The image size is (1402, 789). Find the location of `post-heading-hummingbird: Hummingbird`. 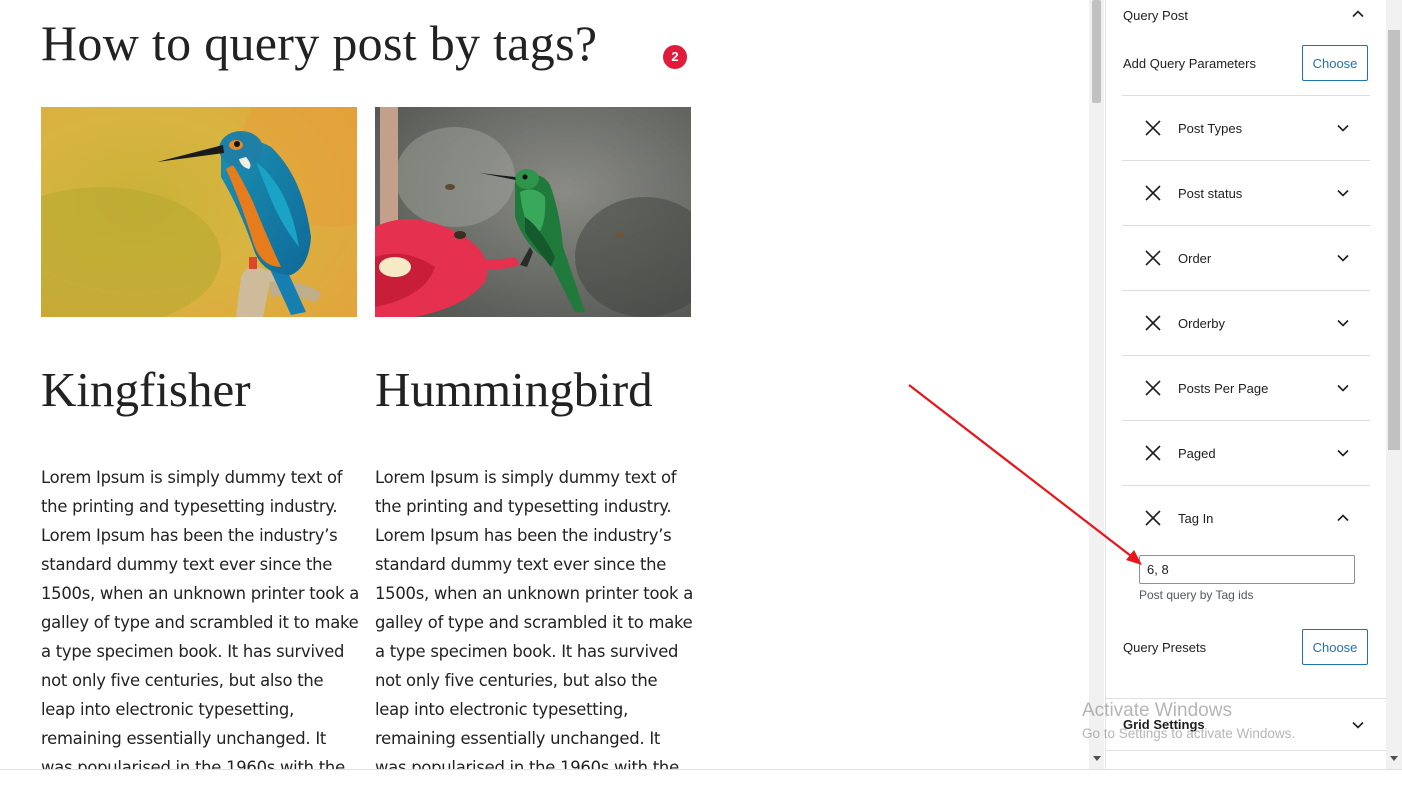

post-heading-hummingbird: Hummingbird is located at coordinates (514, 390).